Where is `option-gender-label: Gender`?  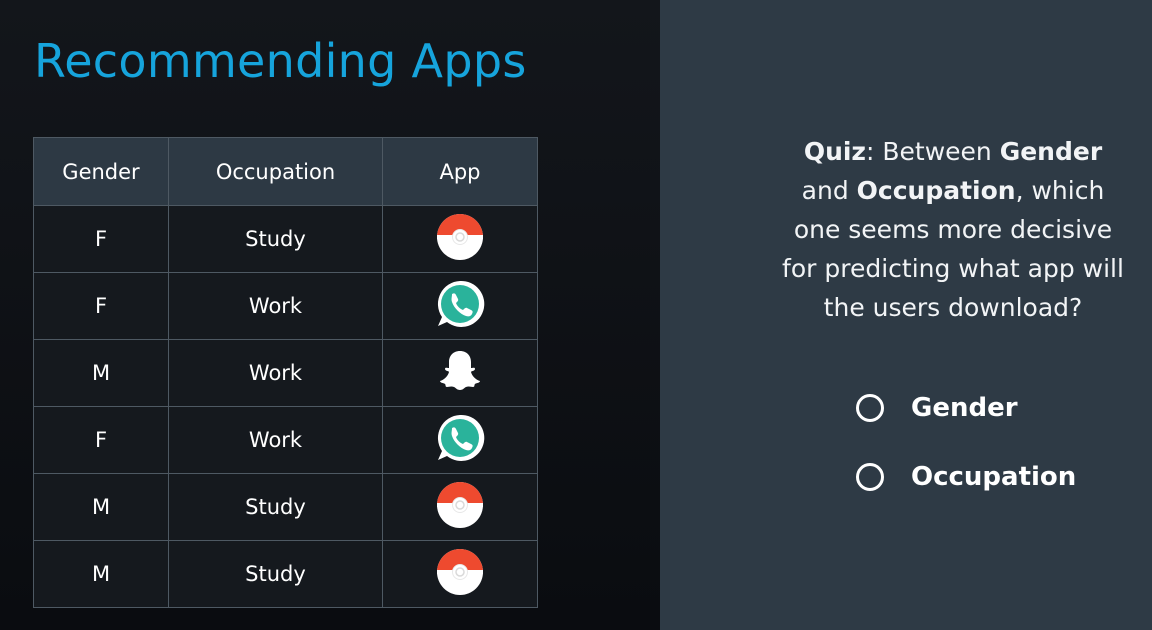
option-gender-label: Gender is located at coordinates (964, 408).